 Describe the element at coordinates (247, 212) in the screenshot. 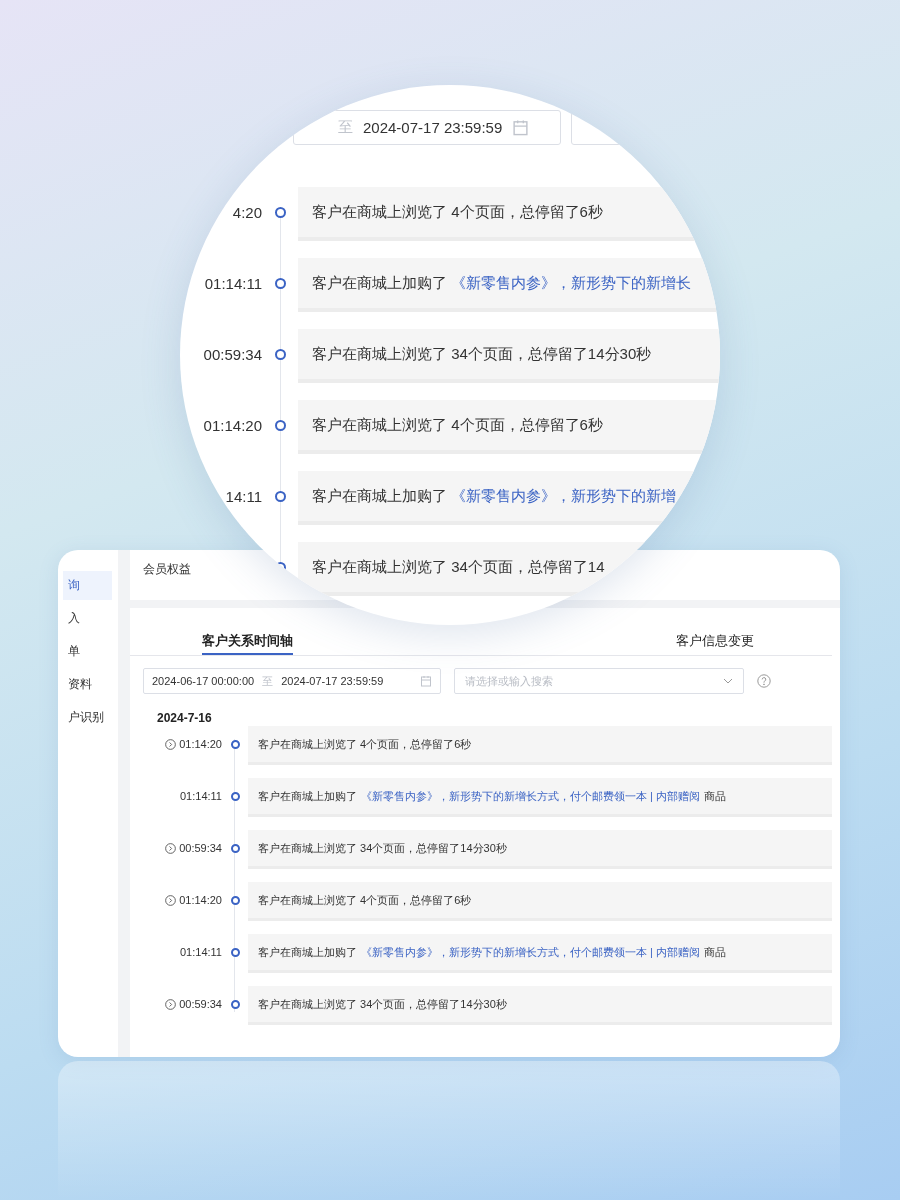

I see `event-time: 4:20` at that location.